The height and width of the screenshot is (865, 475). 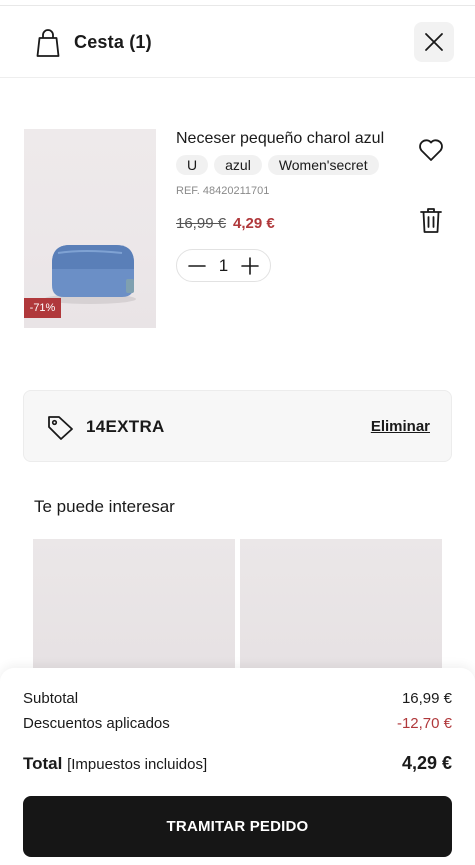 What do you see at coordinates (426, 698) in the screenshot?
I see `subtotal-value: 16,99 €` at bounding box center [426, 698].